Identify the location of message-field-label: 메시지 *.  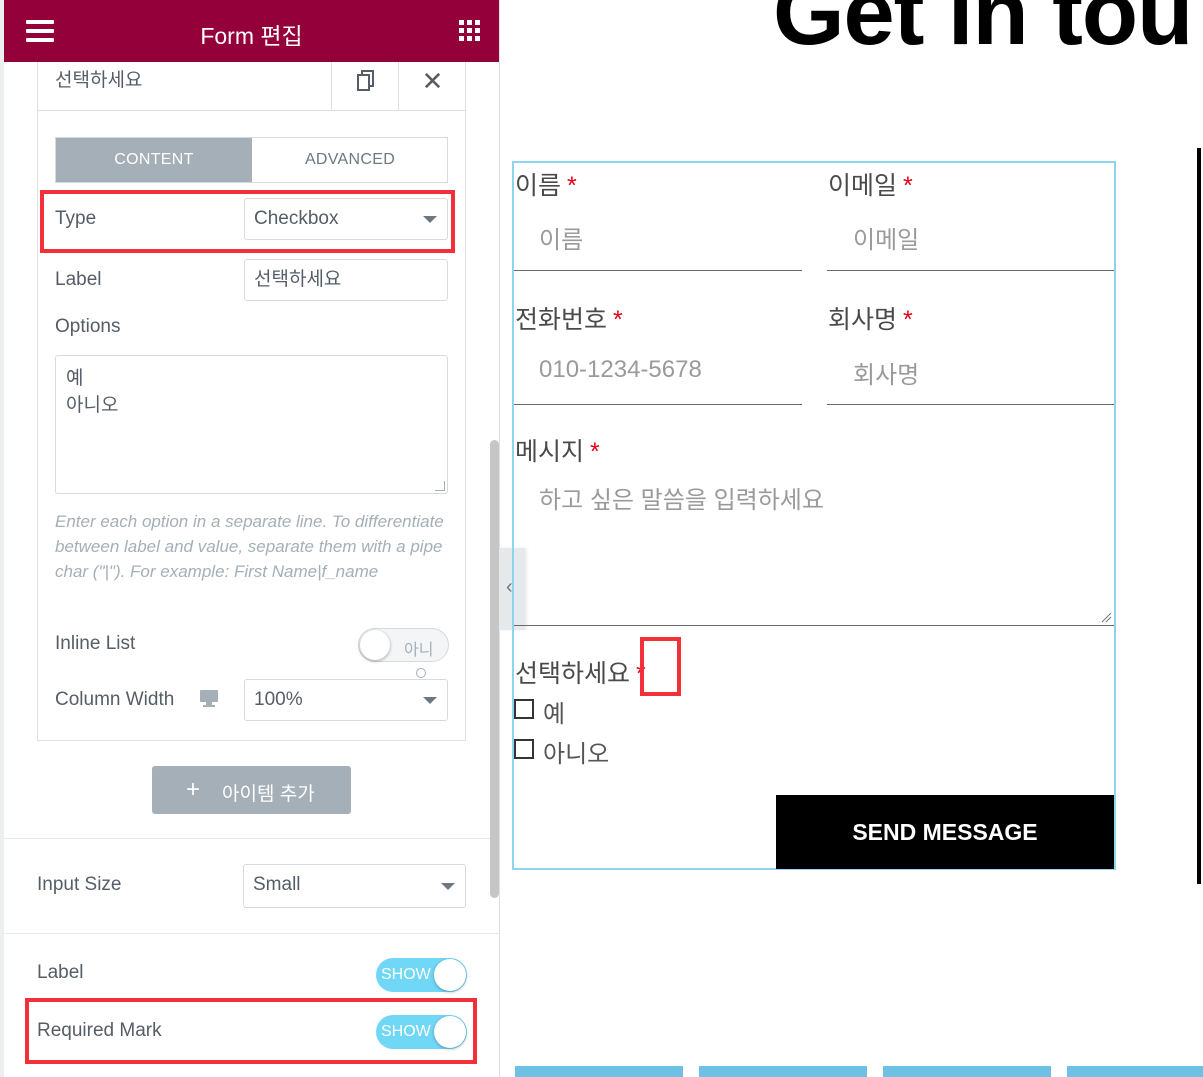
(557, 452).